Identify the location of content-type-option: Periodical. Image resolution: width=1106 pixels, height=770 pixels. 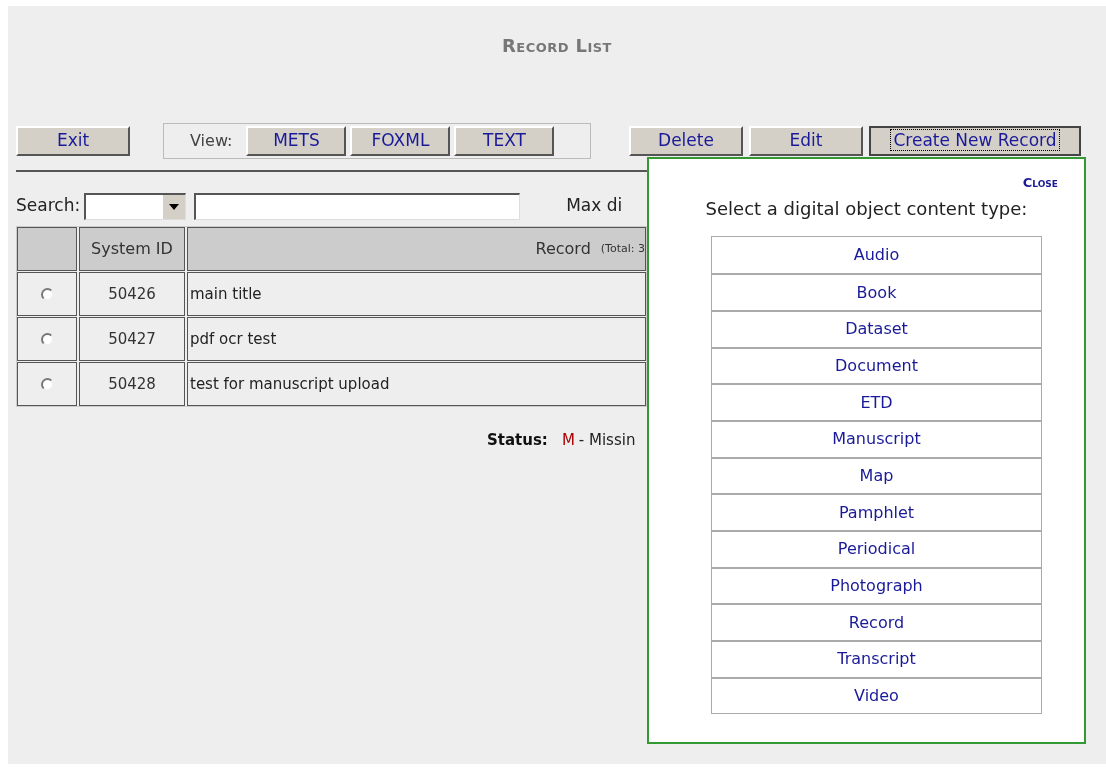
(876, 548).